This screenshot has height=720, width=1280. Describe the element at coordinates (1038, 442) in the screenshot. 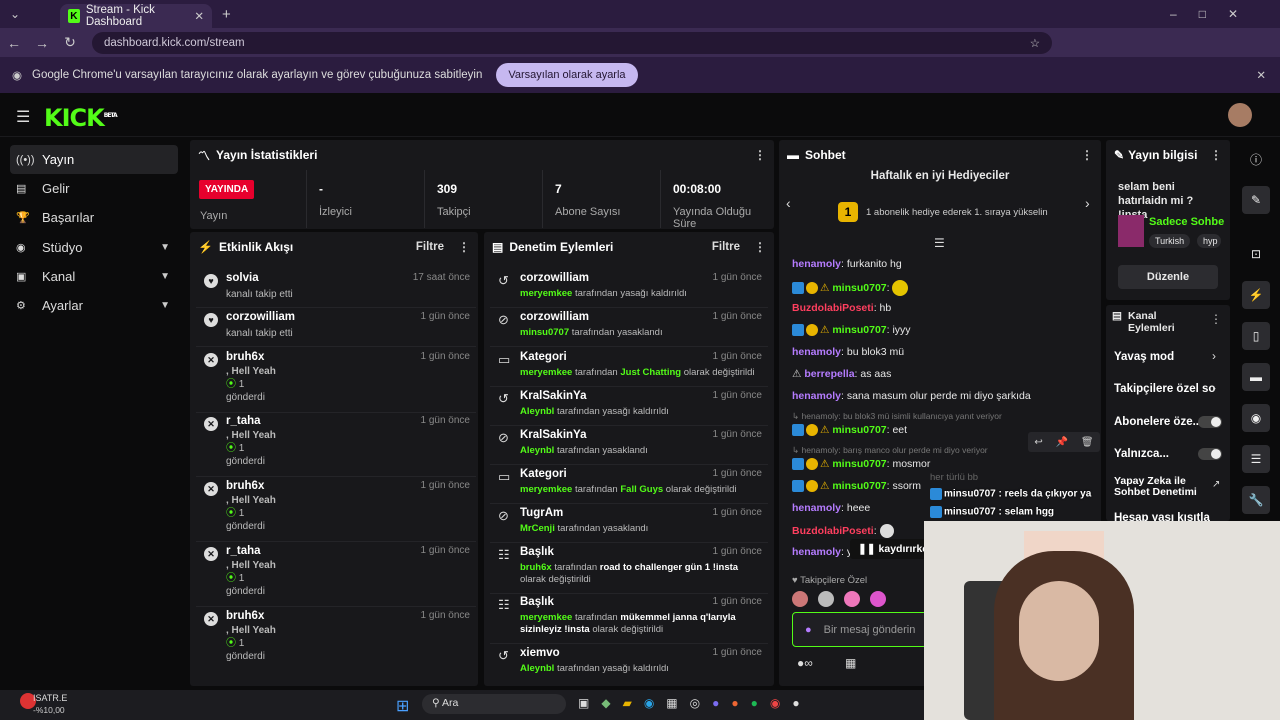

I see `reply-icon: ↩` at that location.